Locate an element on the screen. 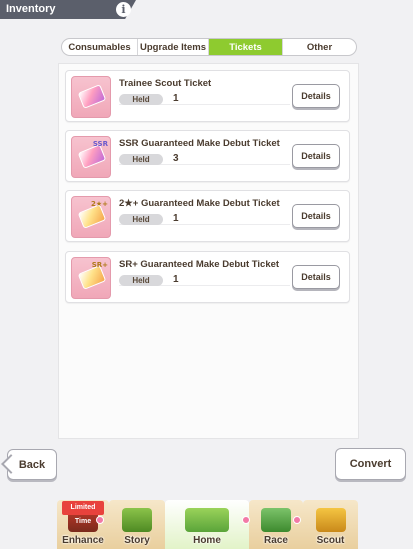  held-row: Held 3 is located at coordinates (204, 159).